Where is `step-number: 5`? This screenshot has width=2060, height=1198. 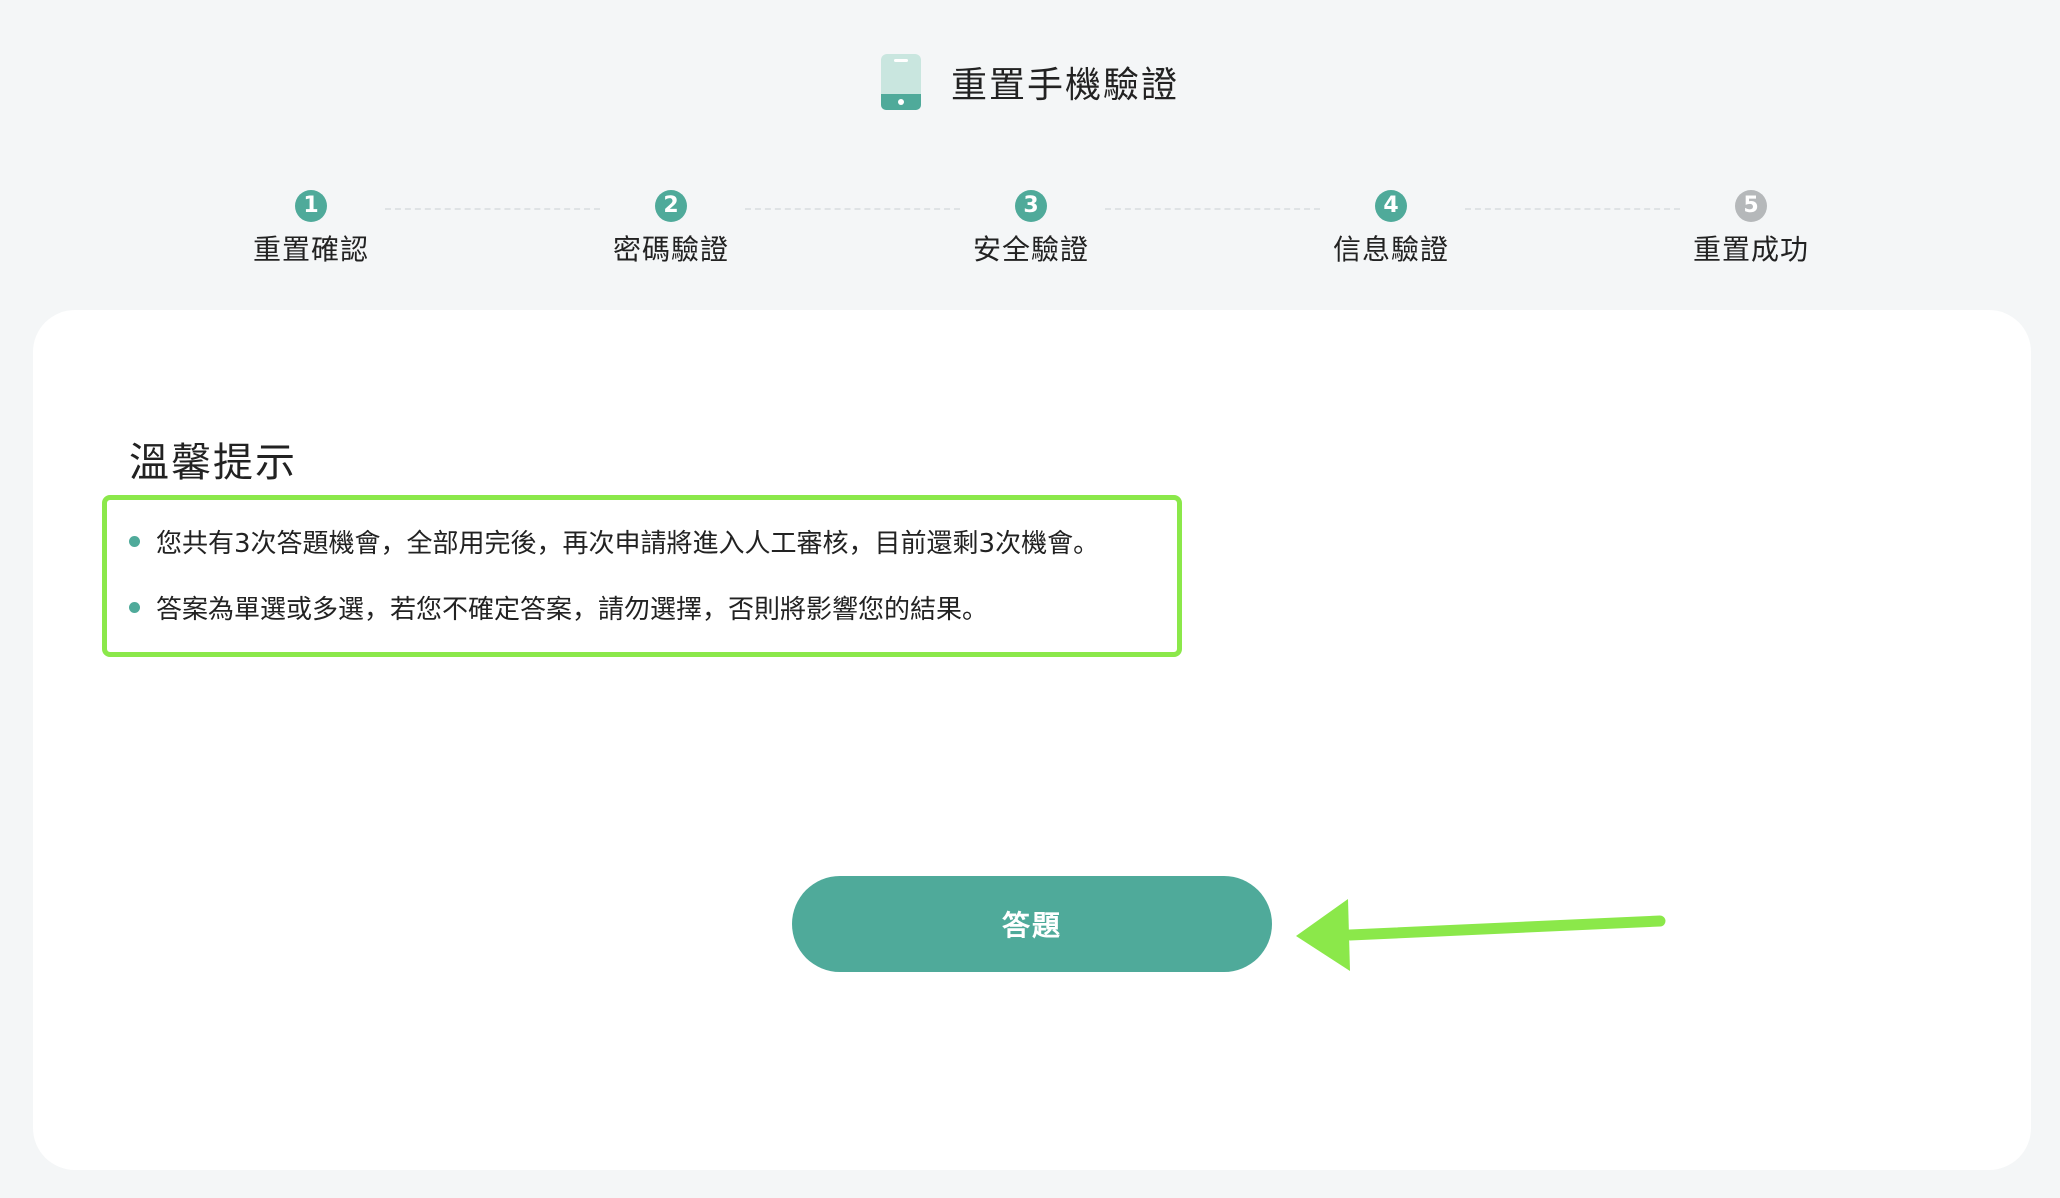
step-number: 5 is located at coordinates (1751, 206).